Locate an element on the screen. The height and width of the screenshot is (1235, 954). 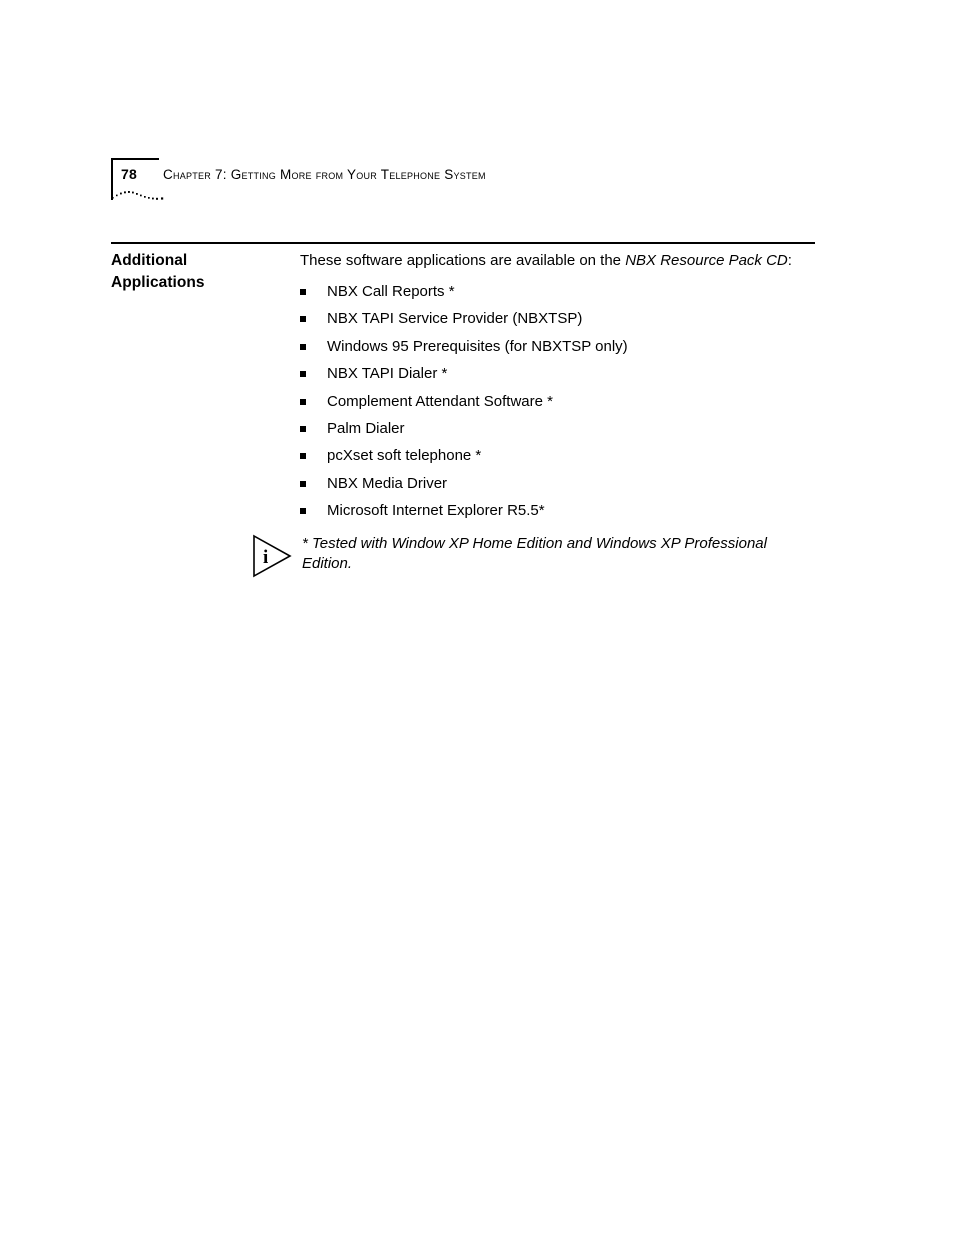
list-item-label: NBX TAPI Dialer * is located at coordinates (387, 374).